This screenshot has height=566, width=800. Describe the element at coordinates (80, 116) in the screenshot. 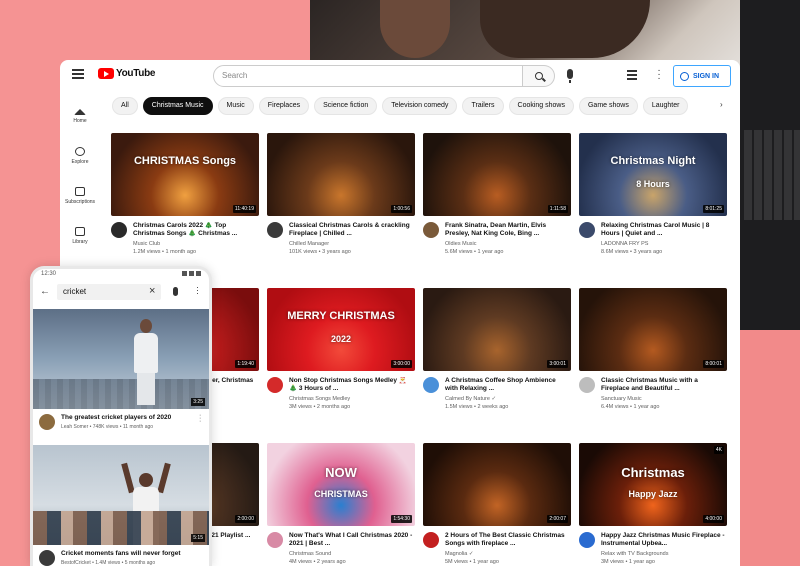

I see `sidebar-item-home: Home` at that location.